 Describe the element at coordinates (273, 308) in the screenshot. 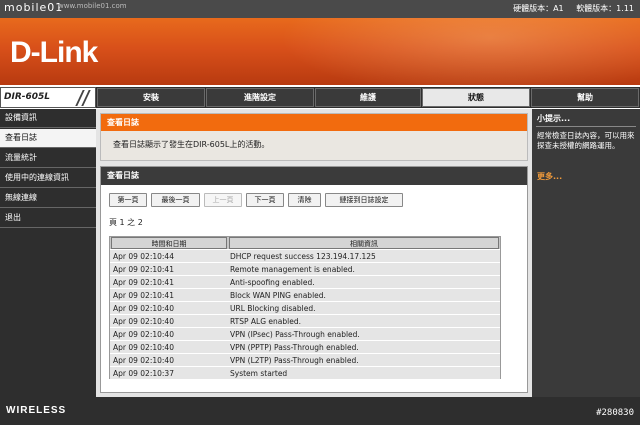

I see `log-info: URL Blocking disabled.` at that location.